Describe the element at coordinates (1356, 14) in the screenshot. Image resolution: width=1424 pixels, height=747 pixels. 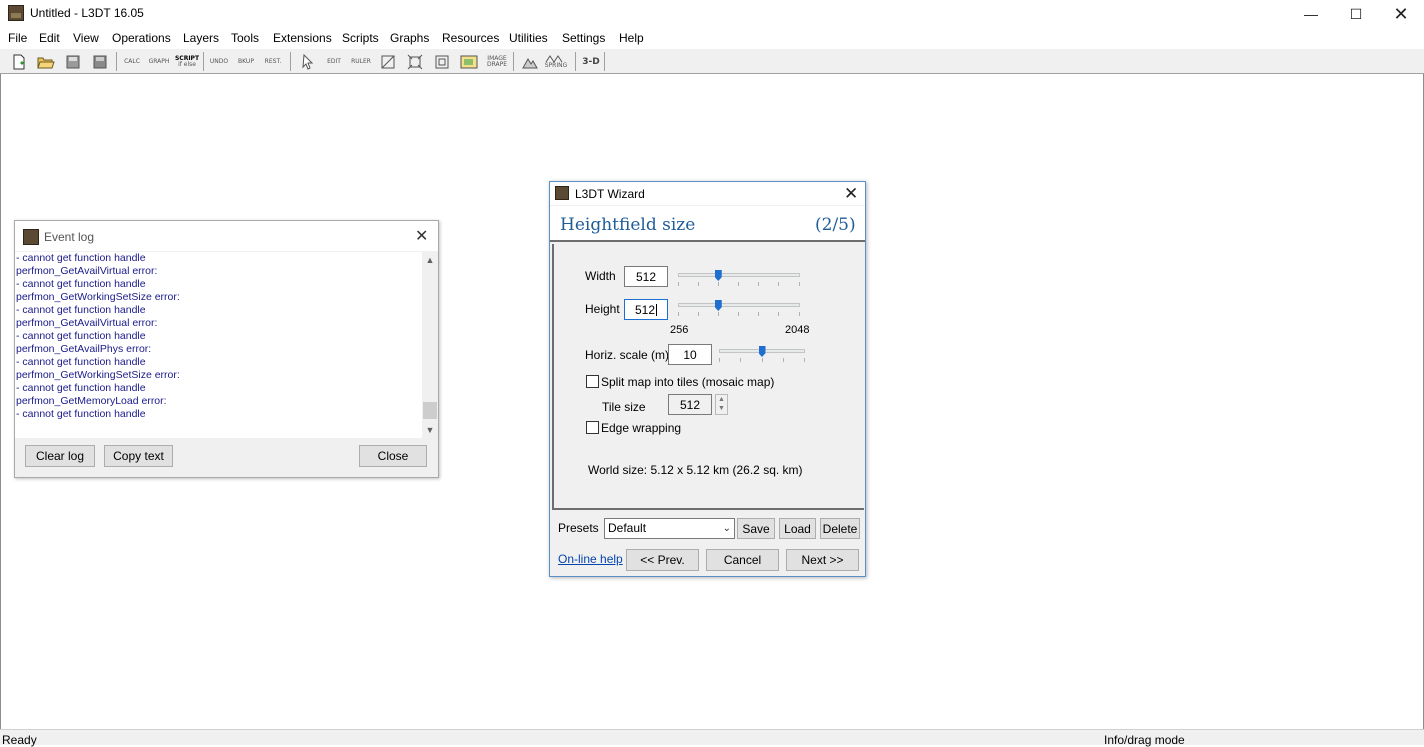
I see `maximize-button: ☐` at that location.